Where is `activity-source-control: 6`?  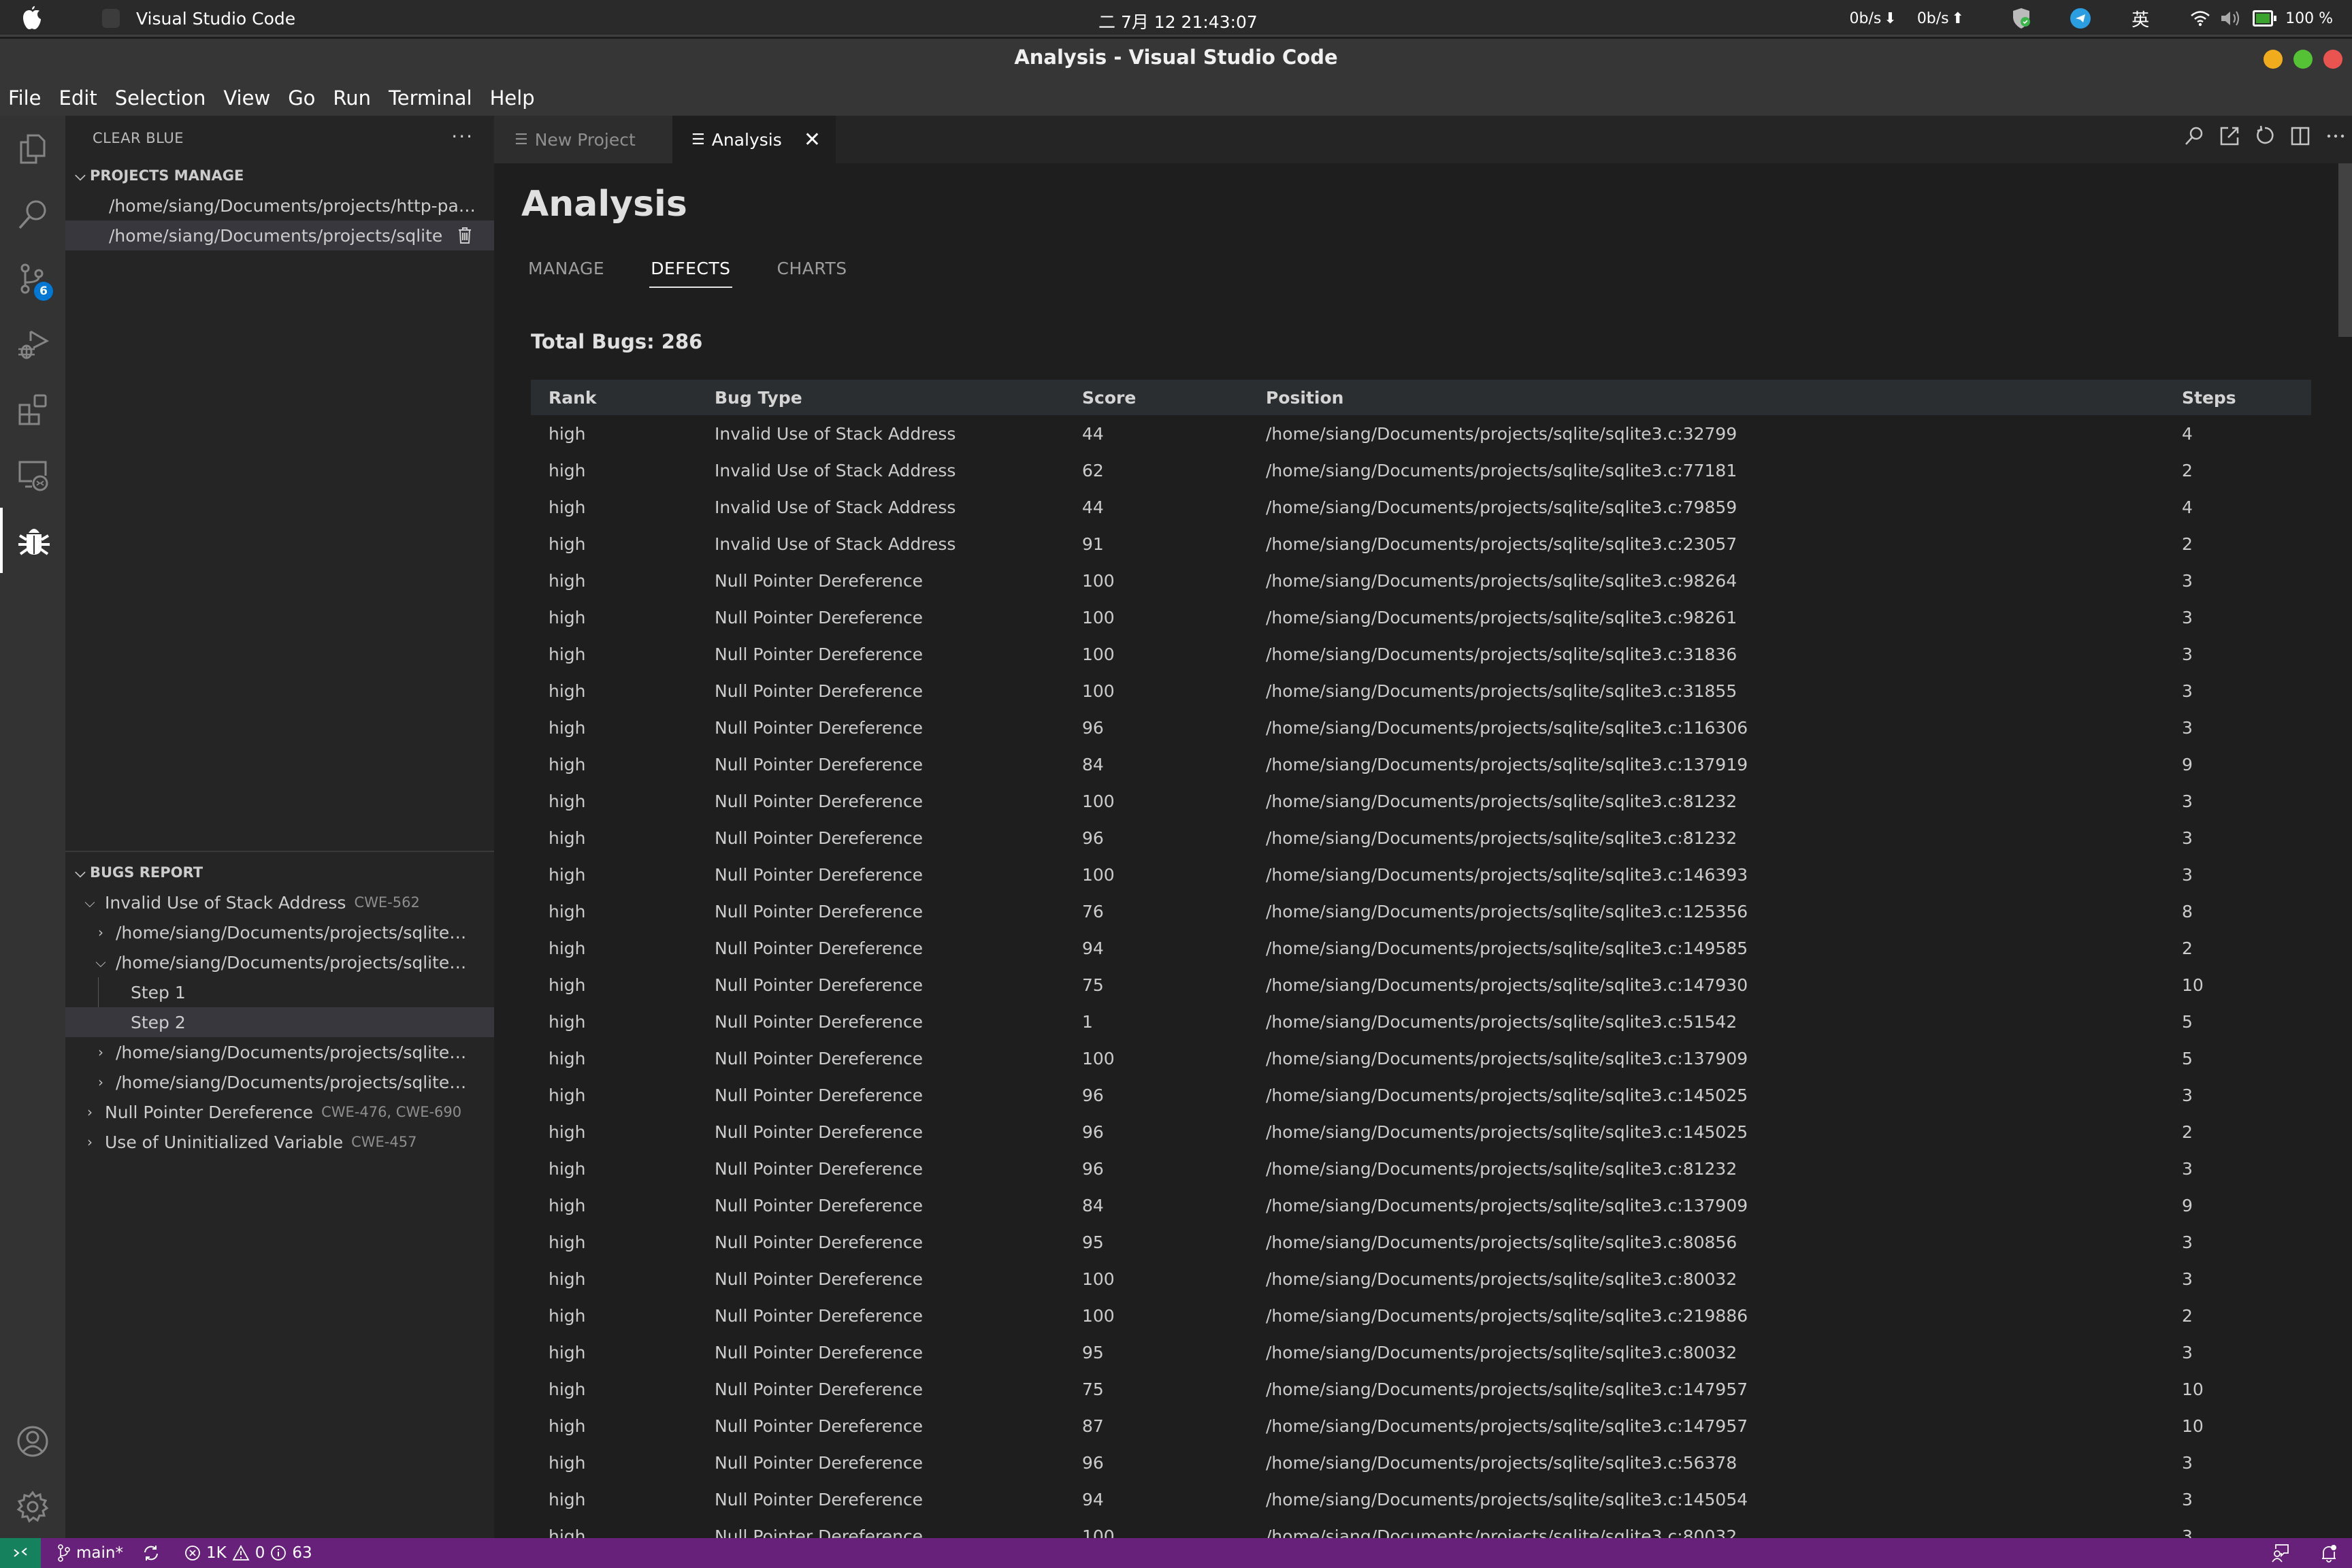 activity-source-control: 6 is located at coordinates (33, 279).